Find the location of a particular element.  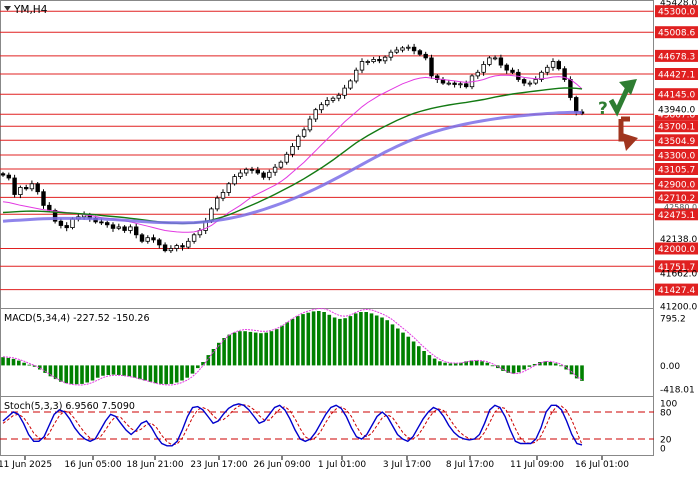

price-tick-label: 41662.0 is located at coordinates (678, 274).